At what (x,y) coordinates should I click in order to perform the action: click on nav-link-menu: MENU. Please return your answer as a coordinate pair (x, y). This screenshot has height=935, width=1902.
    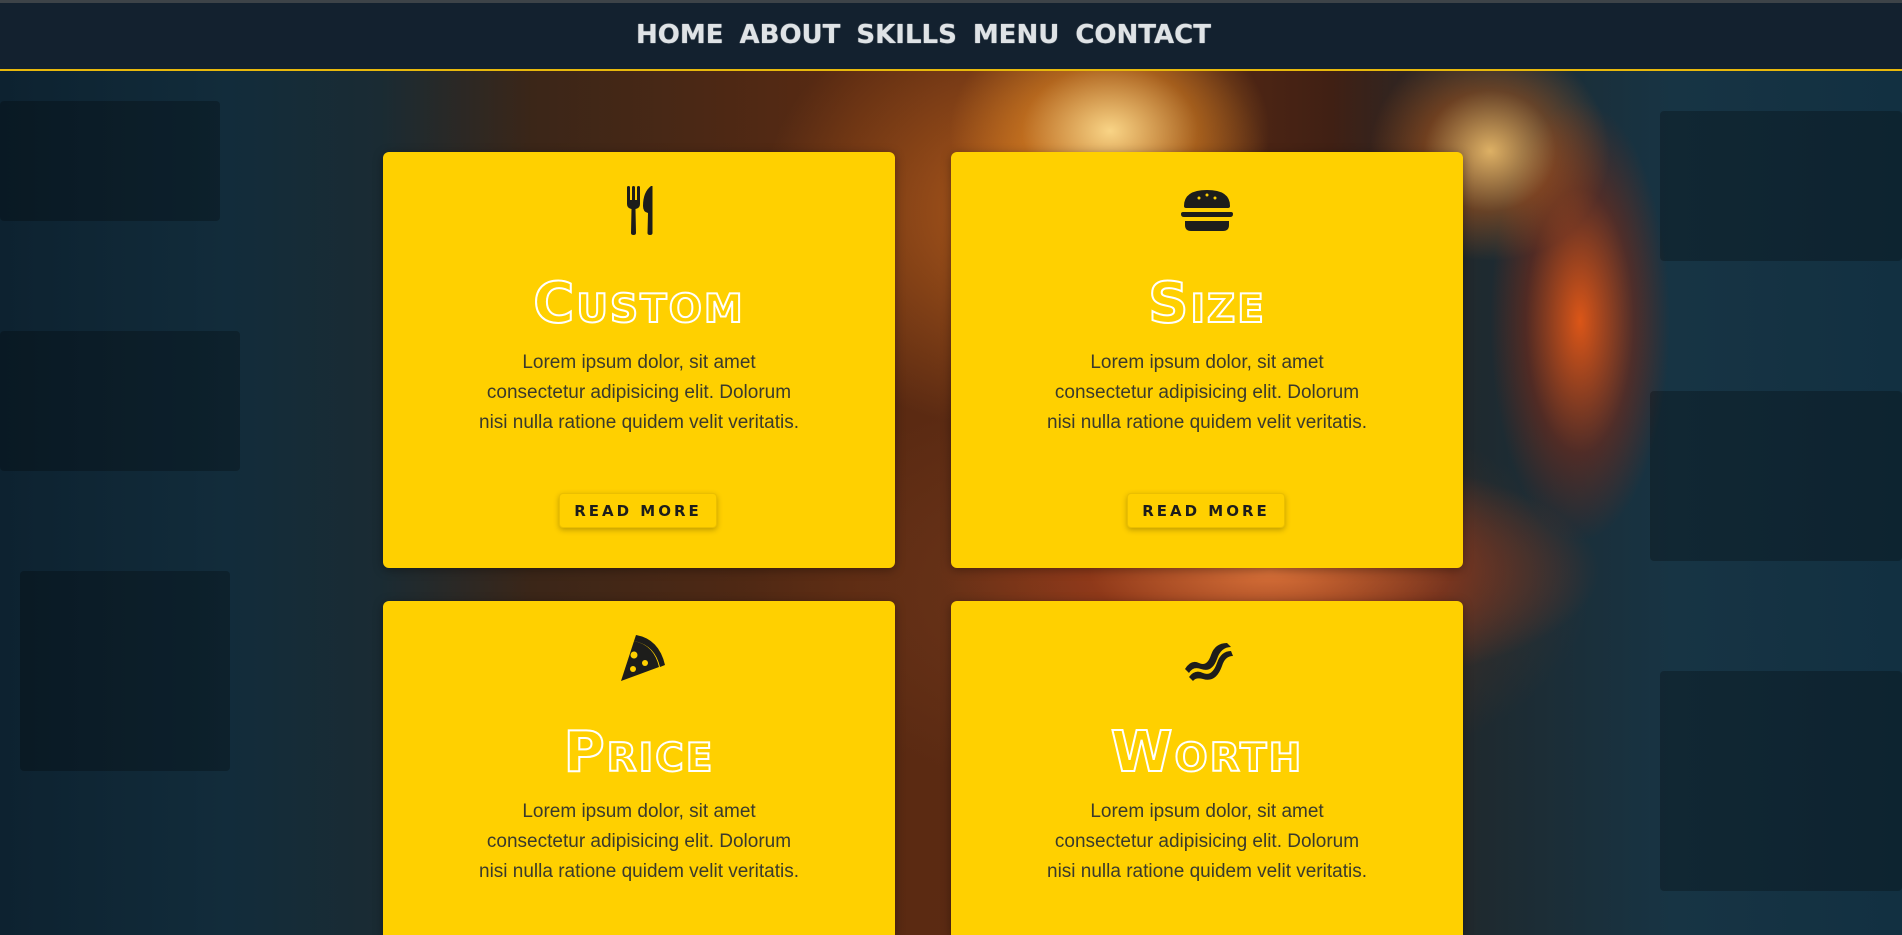
    Looking at the image, I should click on (1016, 35).